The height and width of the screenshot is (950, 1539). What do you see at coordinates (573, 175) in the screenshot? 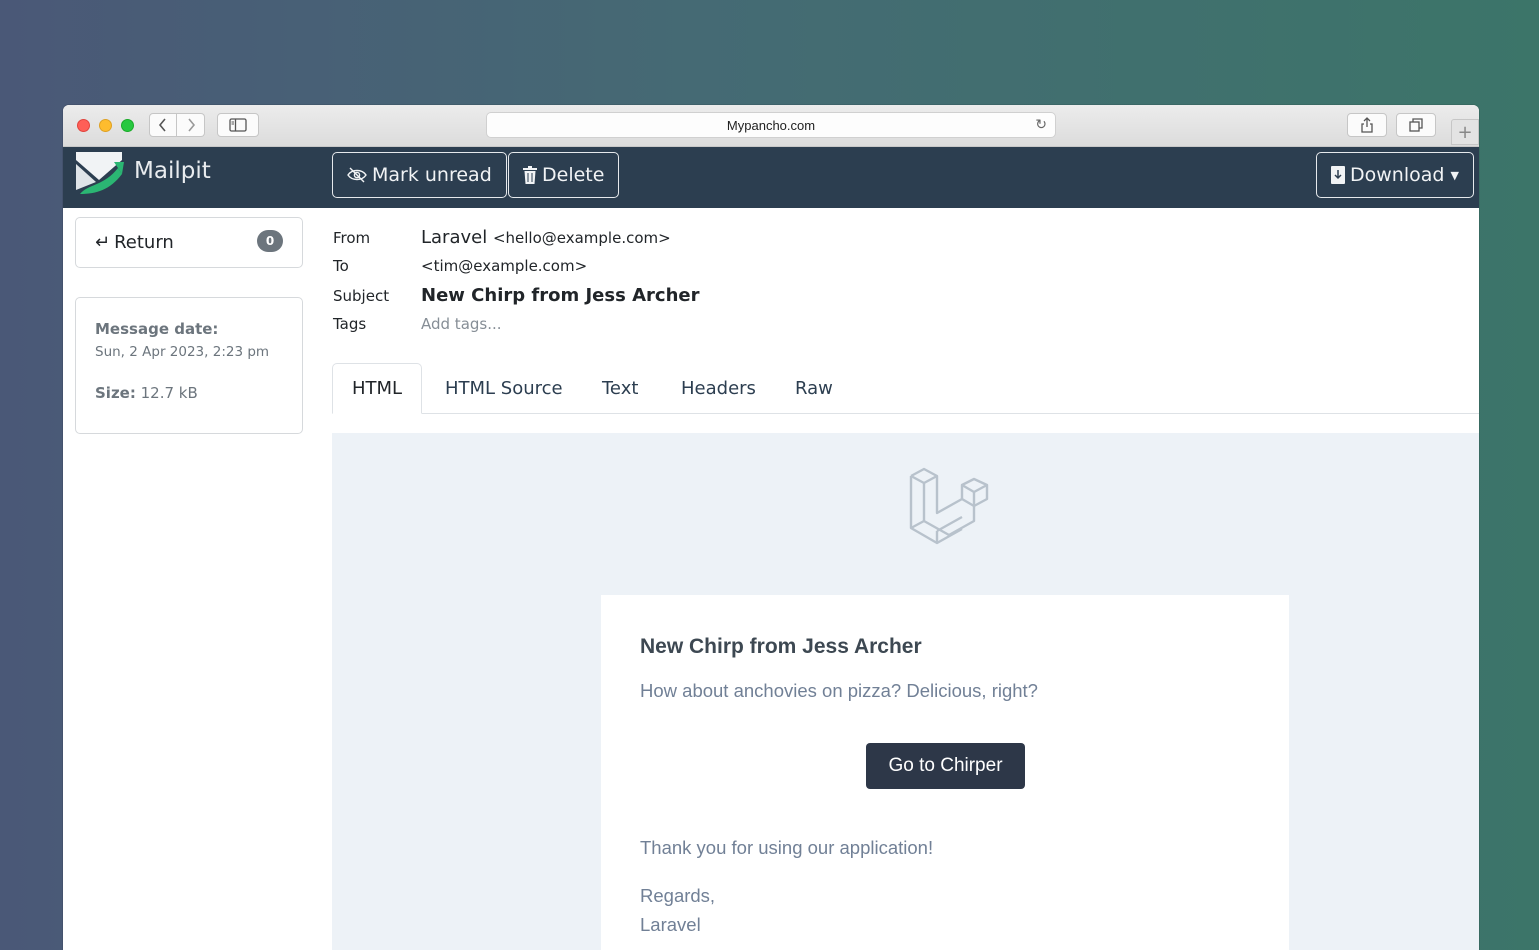
I see `delete-label: Delete` at bounding box center [573, 175].